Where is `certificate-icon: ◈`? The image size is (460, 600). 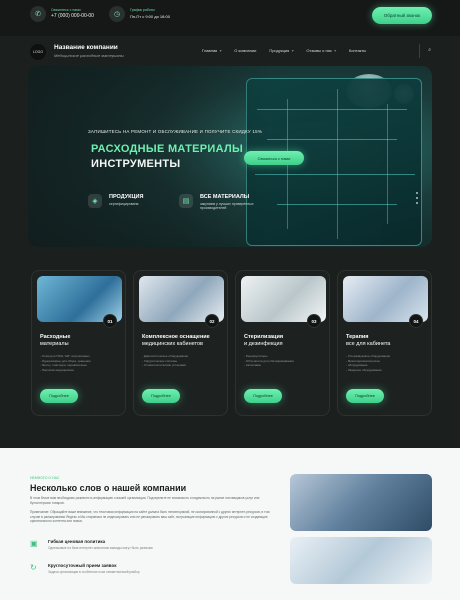 certificate-icon: ◈ is located at coordinates (95, 201).